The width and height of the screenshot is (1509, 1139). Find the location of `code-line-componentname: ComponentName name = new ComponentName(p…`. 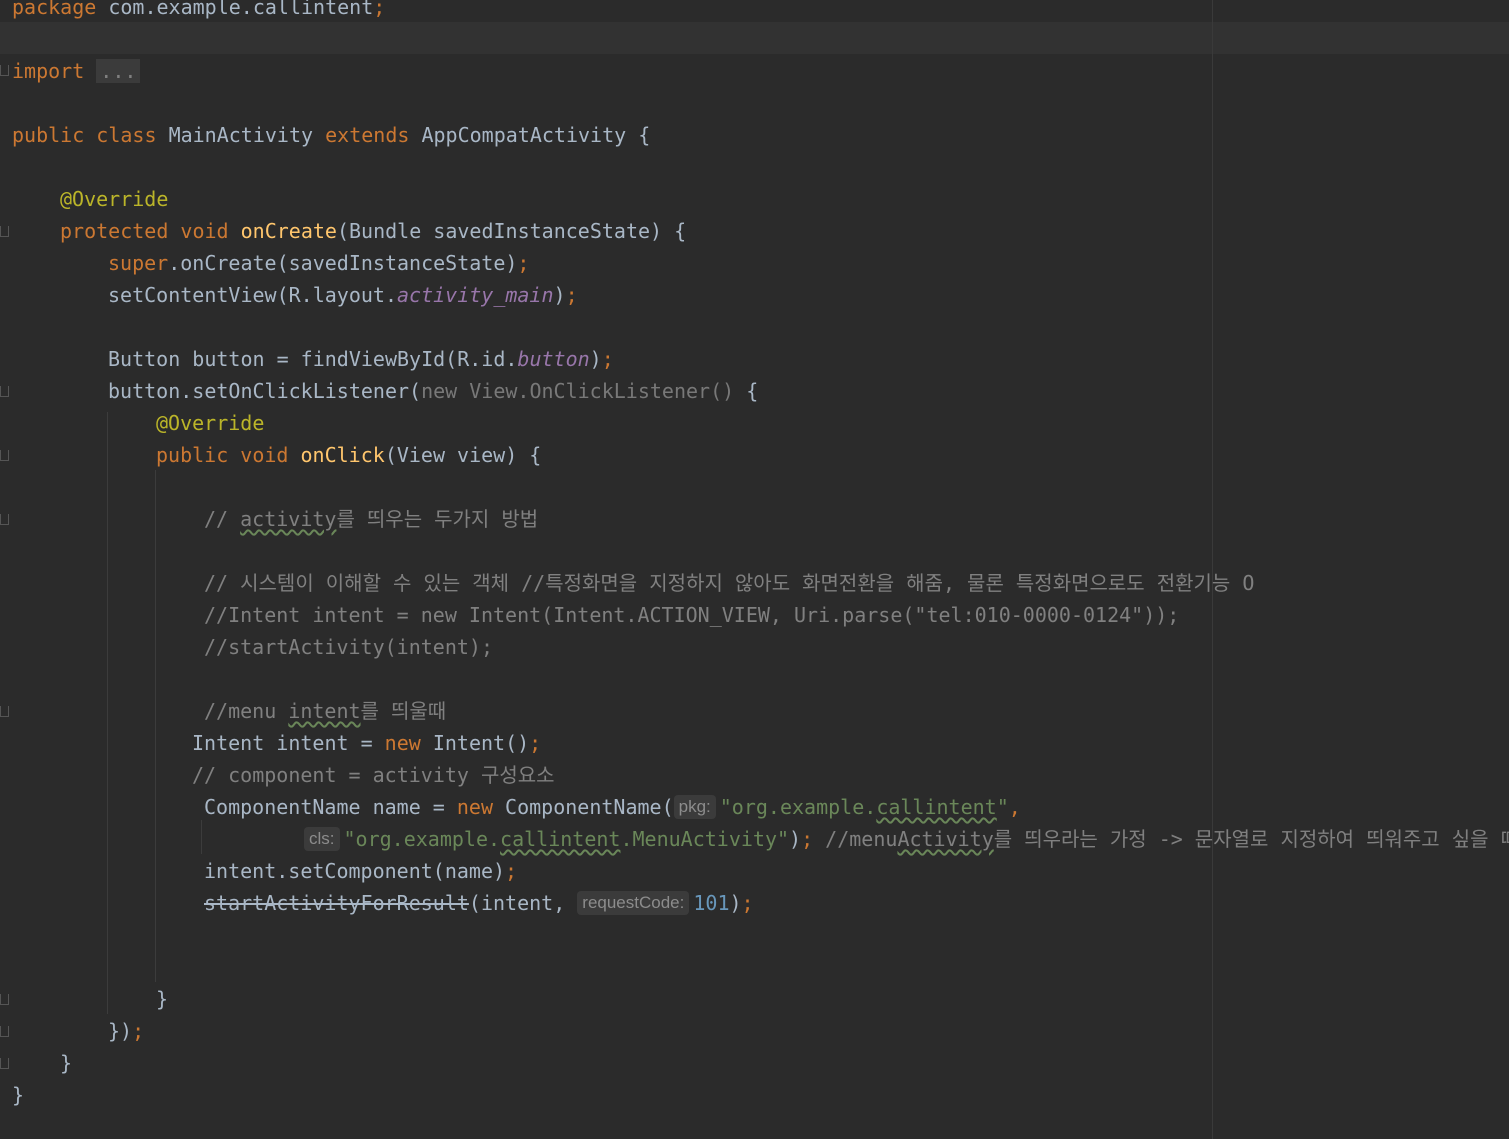

code-line-componentname: ComponentName name = new ComponentName(p… is located at coordinates (612, 807).